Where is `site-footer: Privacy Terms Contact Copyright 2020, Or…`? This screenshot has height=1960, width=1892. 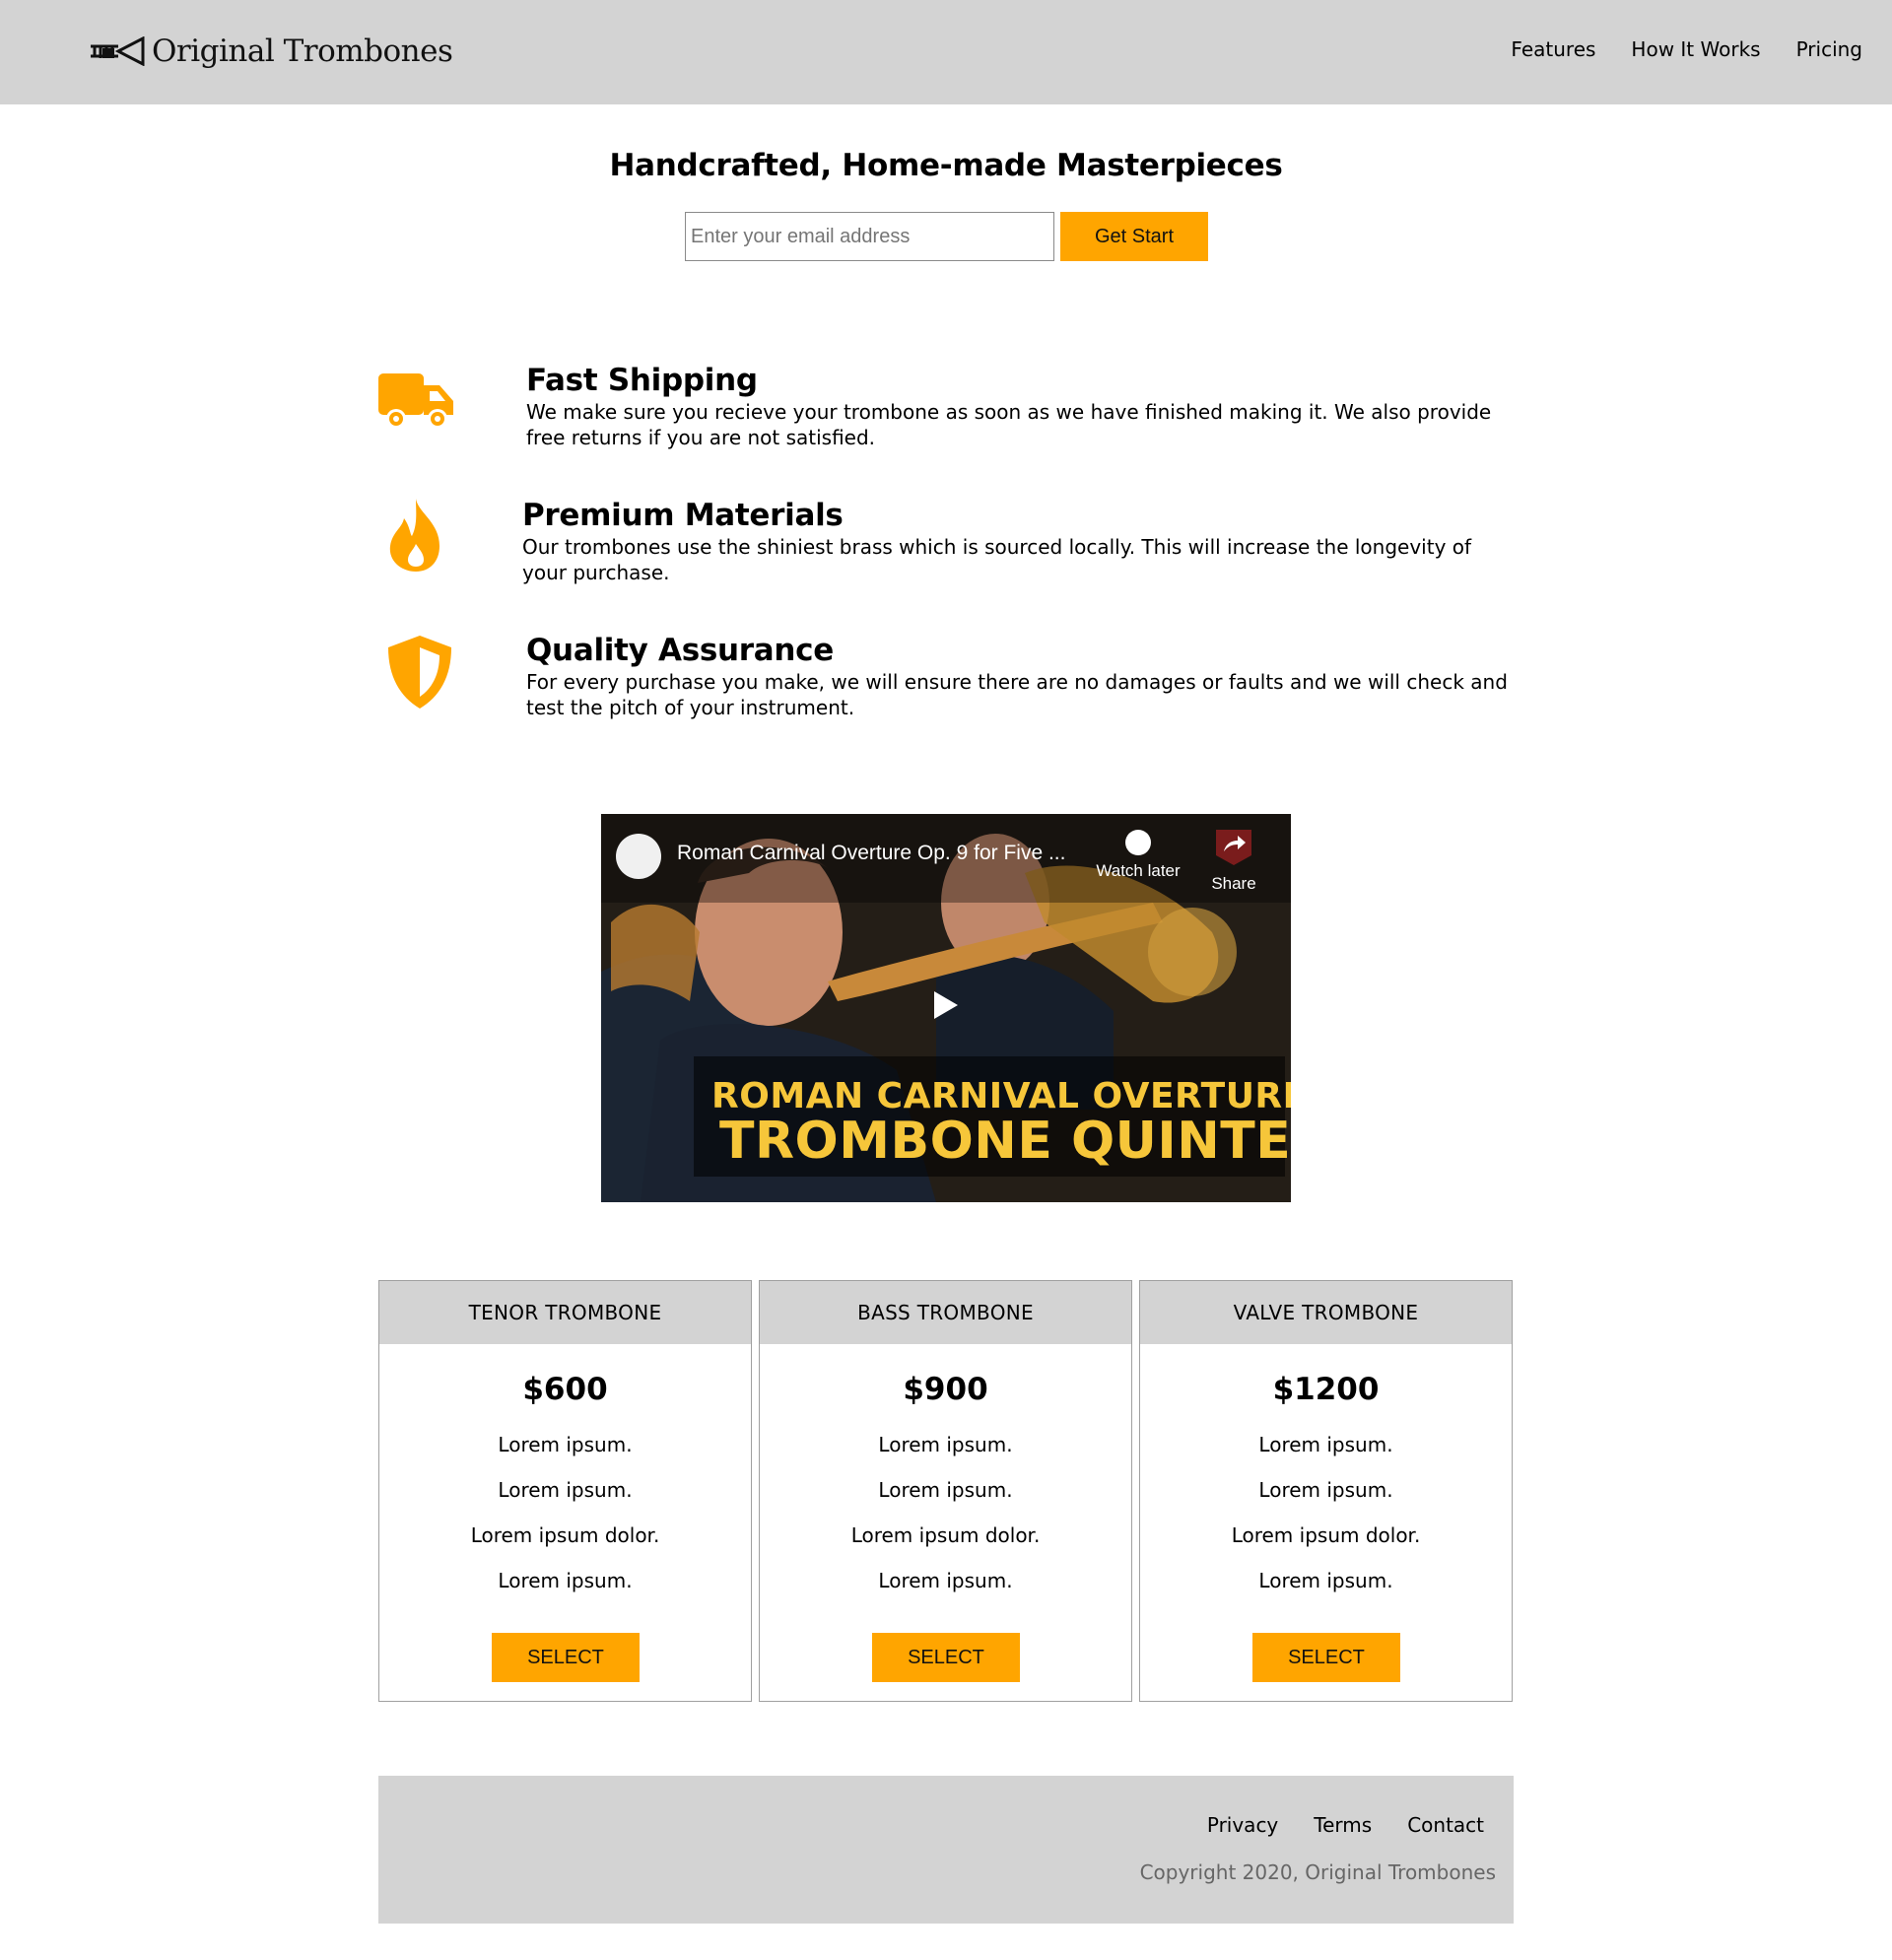
site-footer: Privacy Terms Contact Copyright 2020, Or… is located at coordinates (946, 1850).